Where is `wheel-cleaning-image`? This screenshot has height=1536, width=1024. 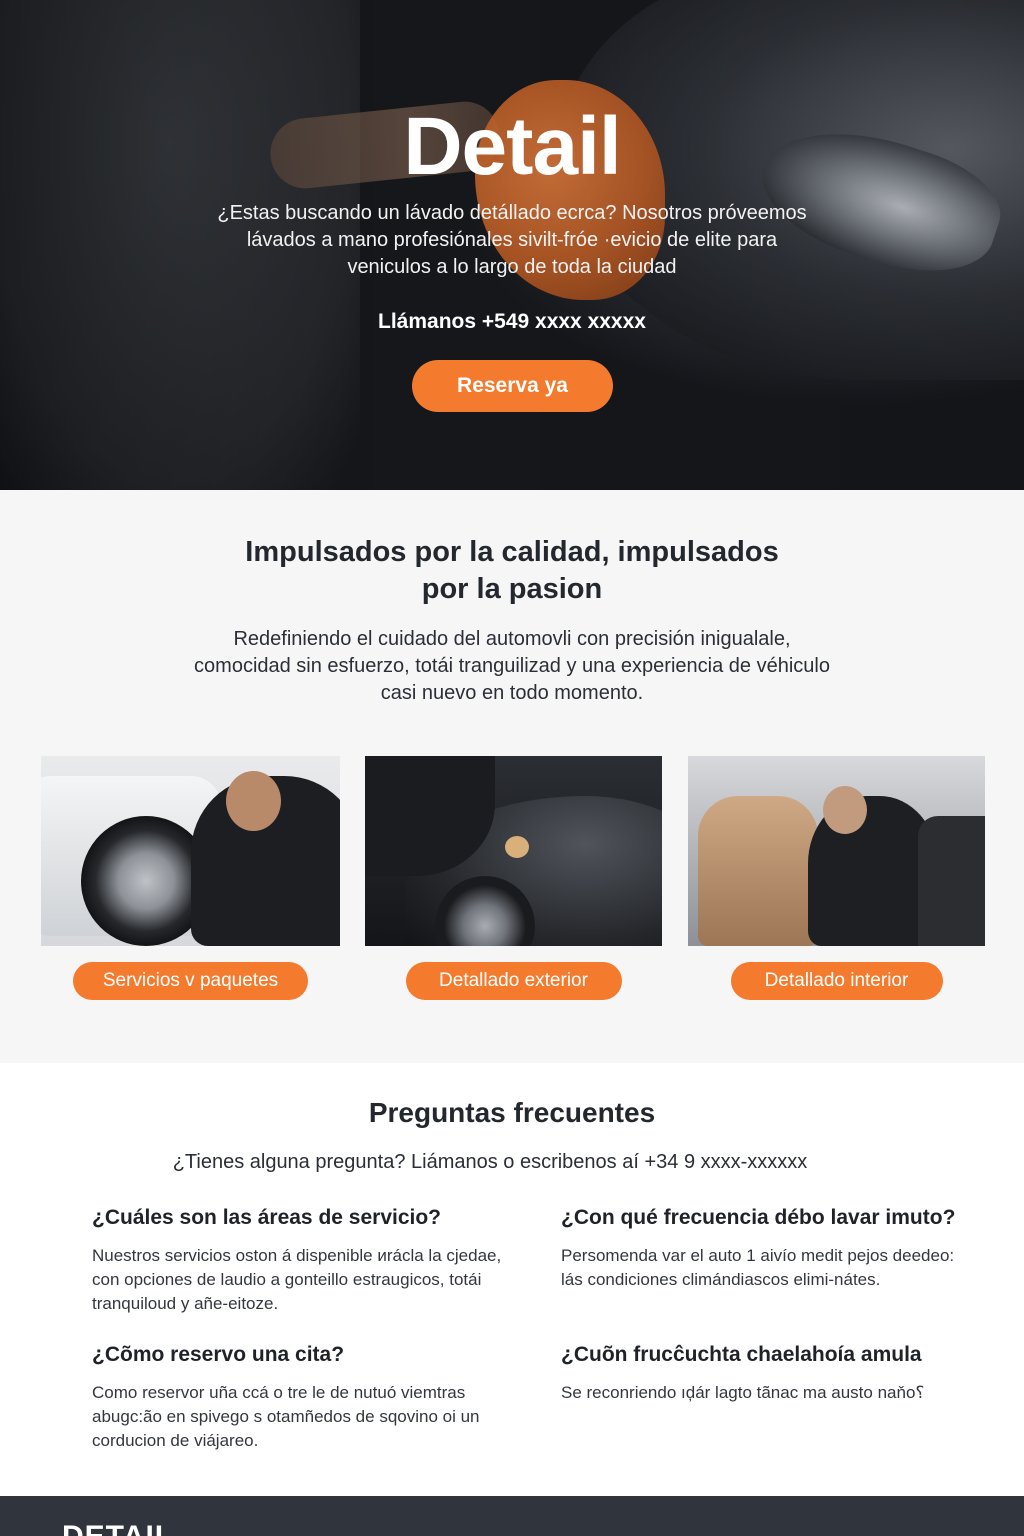
wheel-cleaning-image is located at coordinates (190, 851).